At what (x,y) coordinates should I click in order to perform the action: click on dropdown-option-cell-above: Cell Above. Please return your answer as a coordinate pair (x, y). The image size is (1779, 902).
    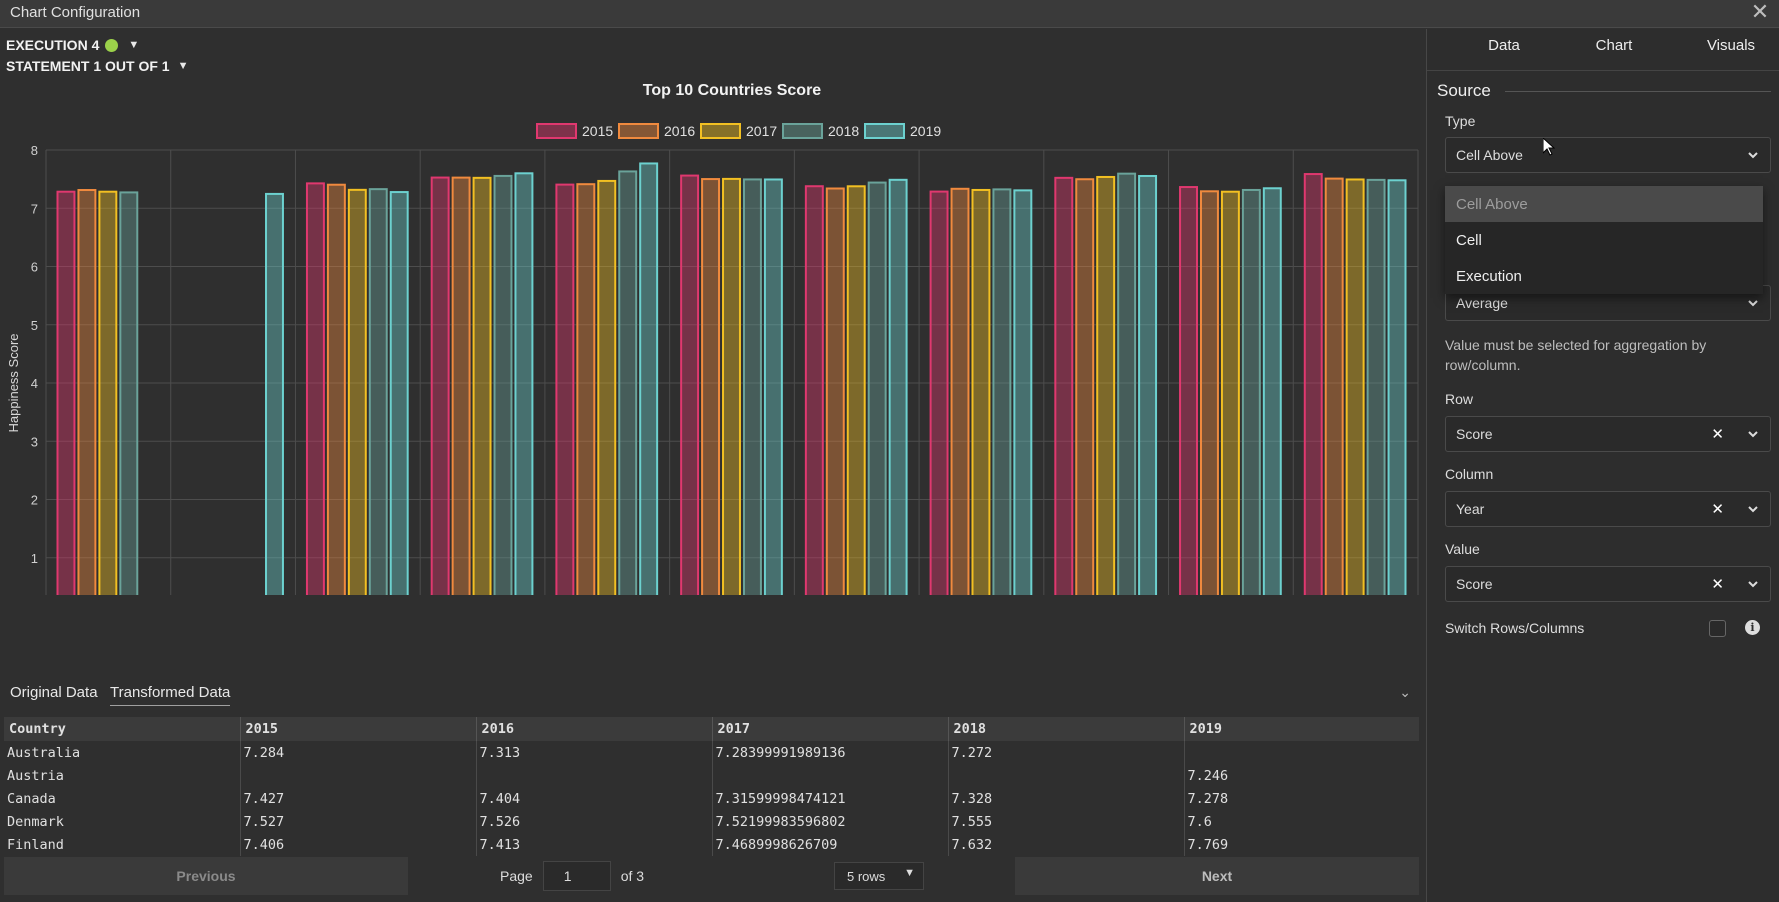
    Looking at the image, I should click on (1604, 204).